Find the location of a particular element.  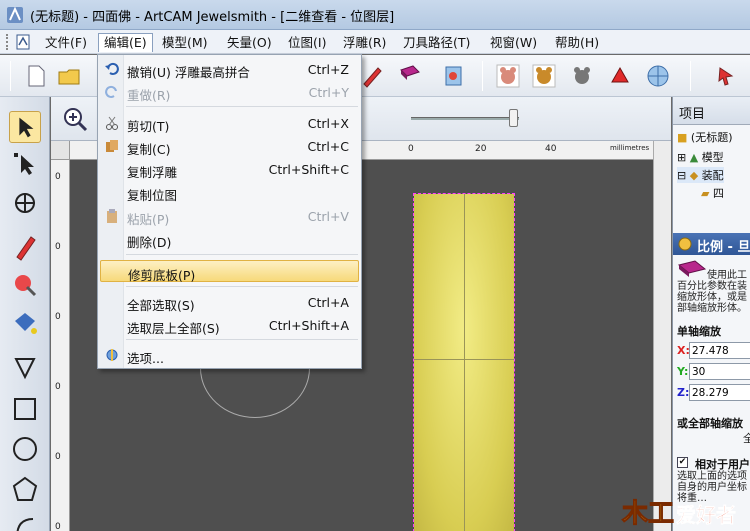

tree-item-model: ⊞ ▲ 模型 is located at coordinates (700, 157).